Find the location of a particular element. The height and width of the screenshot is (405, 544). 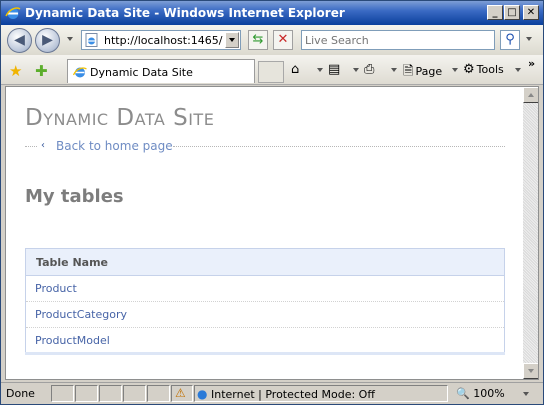

zoom-control: 🔍 100% is located at coordinates (480, 393).